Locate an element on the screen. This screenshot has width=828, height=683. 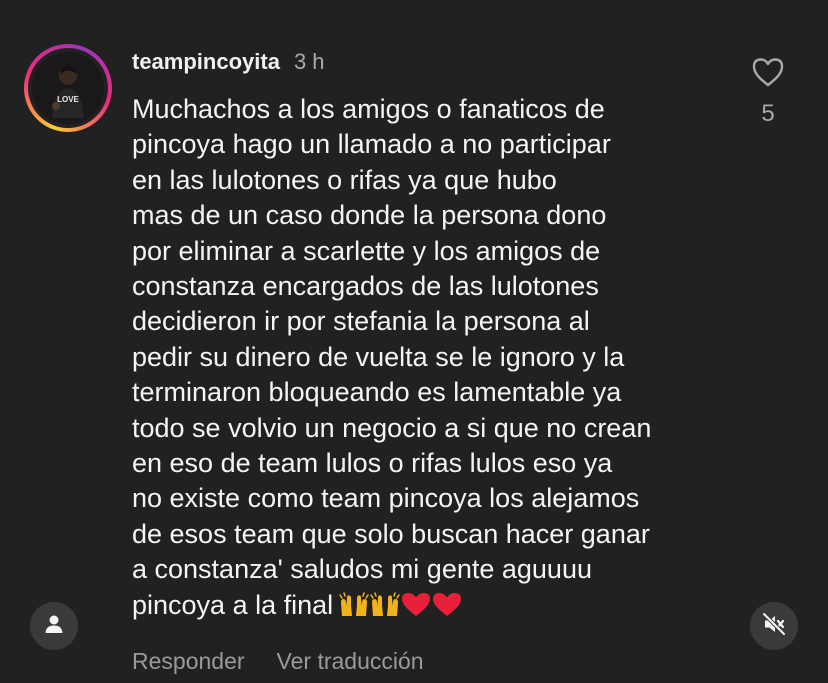
comment-line: en las lulotones o rifas ya que hubo is located at coordinates (344, 179).